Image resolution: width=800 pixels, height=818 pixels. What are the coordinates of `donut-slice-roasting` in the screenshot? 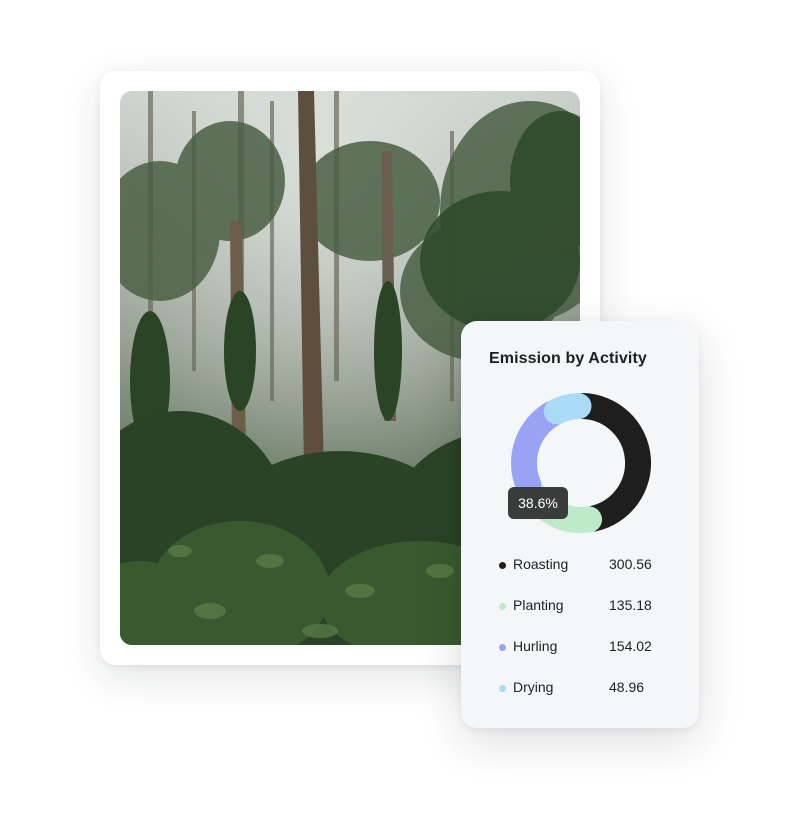 It's located at (610, 462).